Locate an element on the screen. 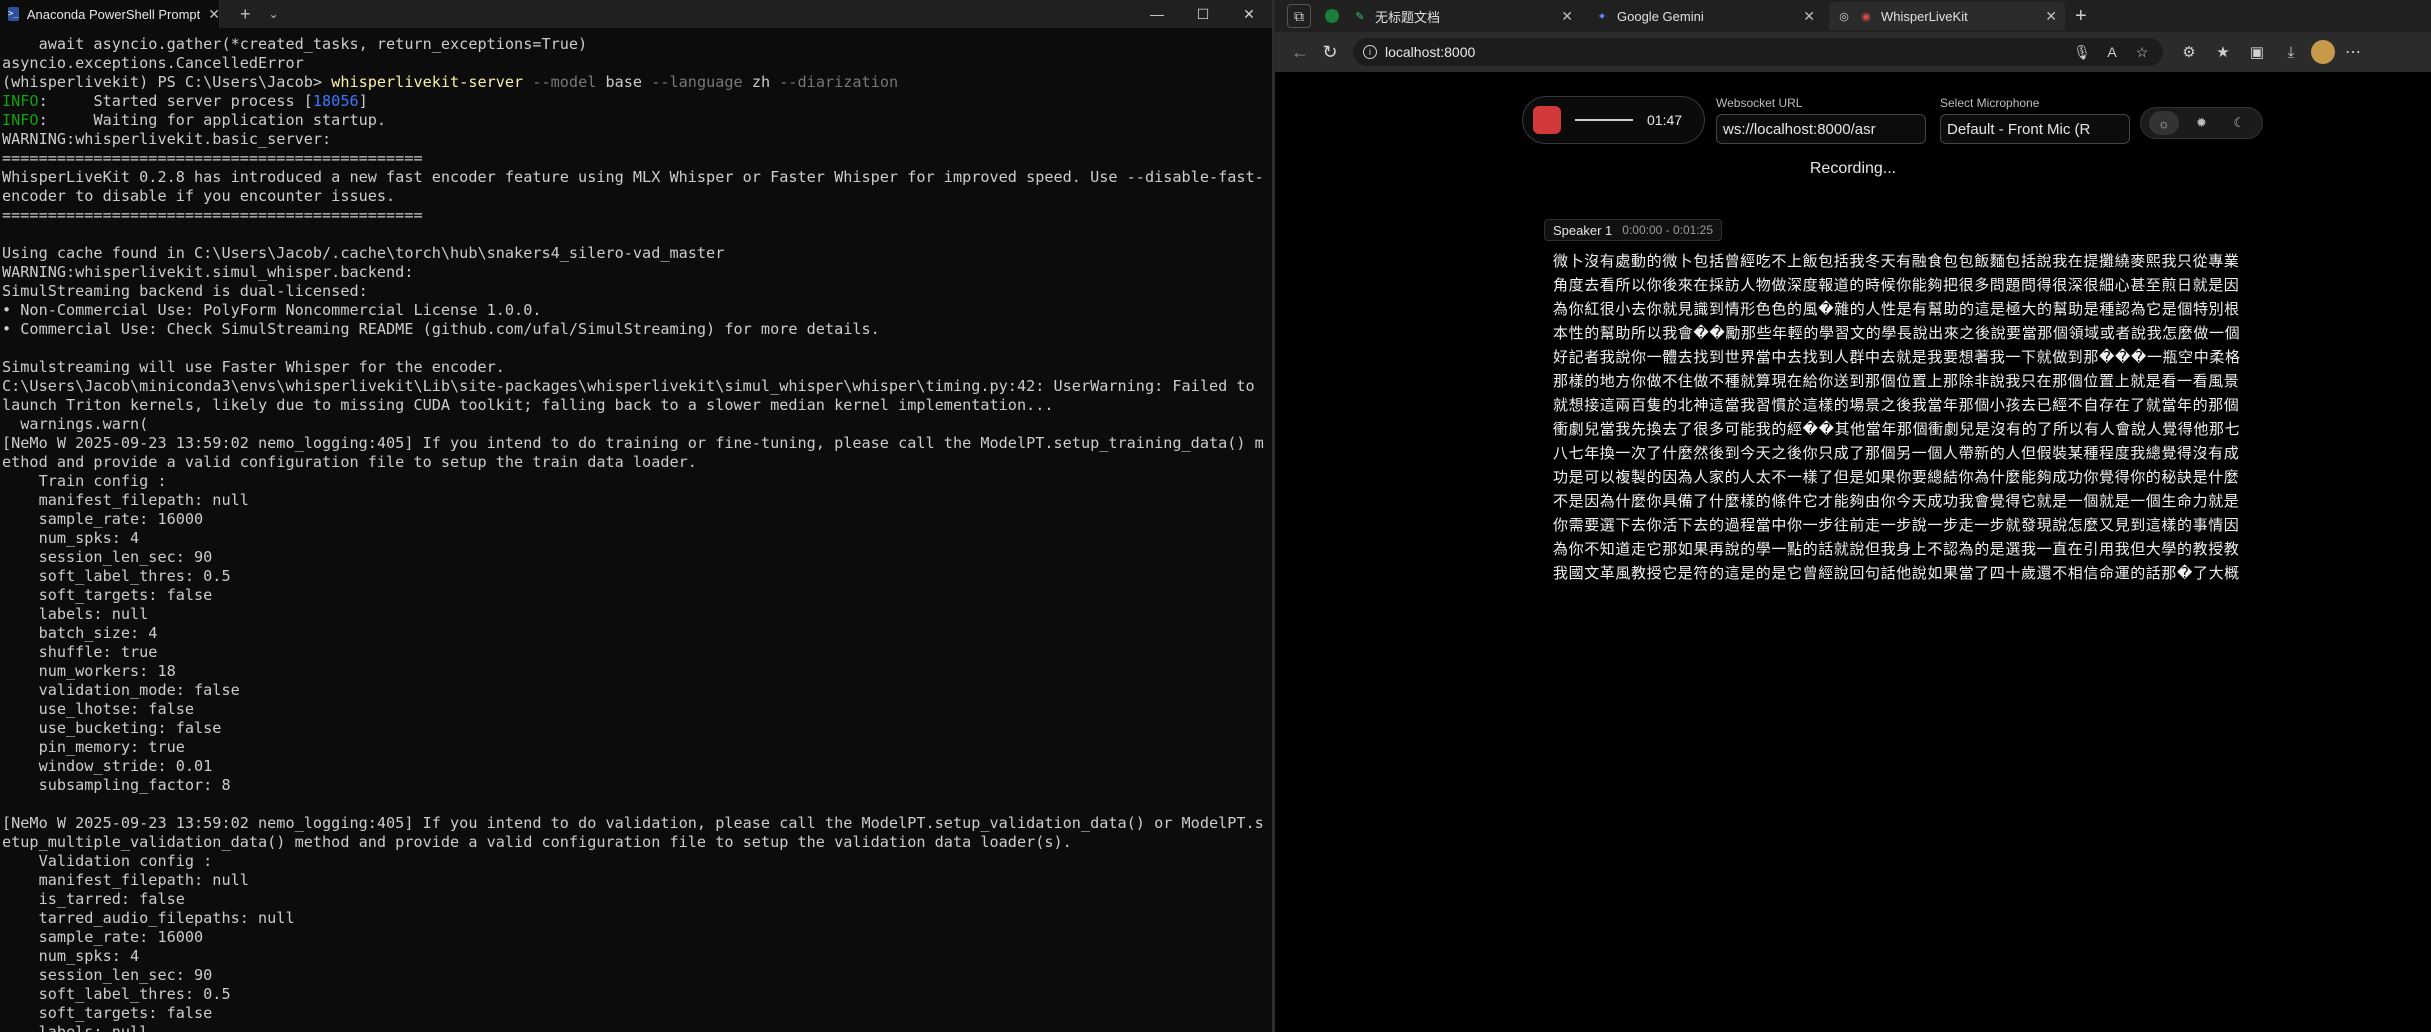 This screenshot has width=2431, height=1032. terminal-line: INFO: Waiting for application startup. is located at coordinates (635, 120).